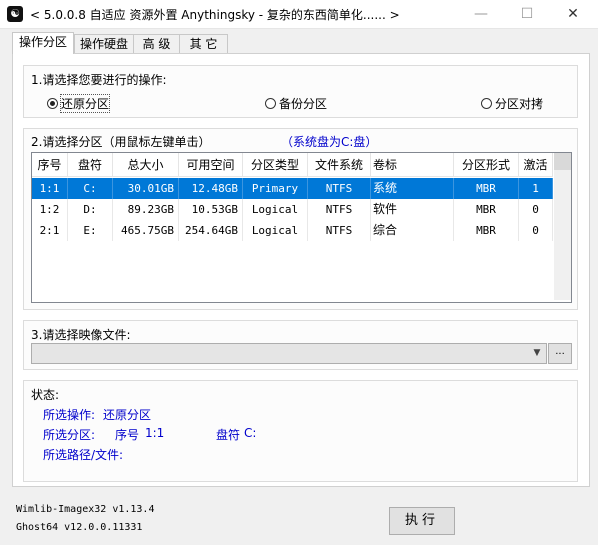 Image resolution: width=598 pixels, height=545 pixels. What do you see at coordinates (519, 103) in the screenshot?
I see `radio-copy-label: 分区对拷` at bounding box center [519, 103].